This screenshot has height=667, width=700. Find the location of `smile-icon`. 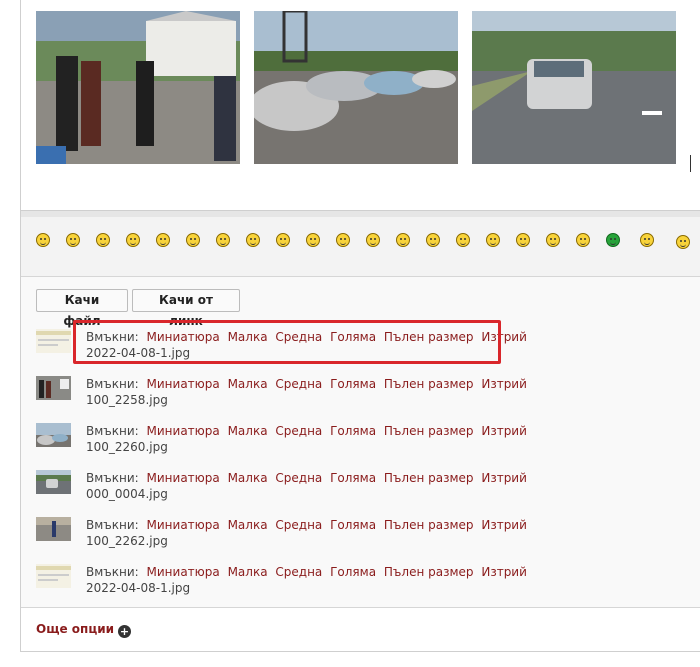

smile-icon is located at coordinates (43, 240).